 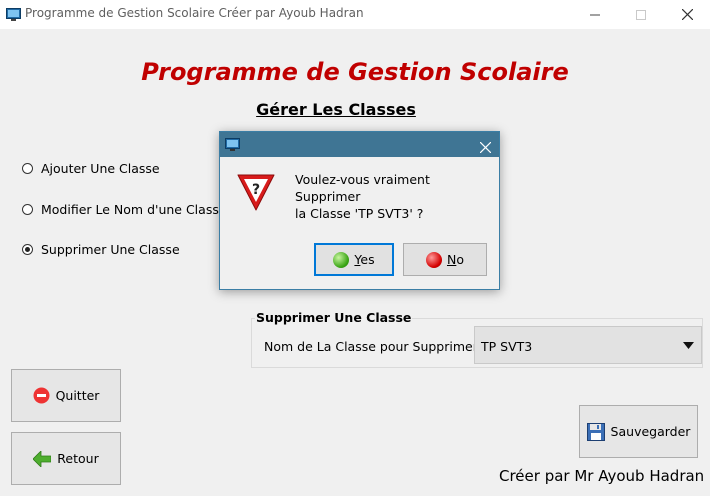 What do you see at coordinates (588, 345) in the screenshot?
I see `class-select: TP SVT3` at bounding box center [588, 345].